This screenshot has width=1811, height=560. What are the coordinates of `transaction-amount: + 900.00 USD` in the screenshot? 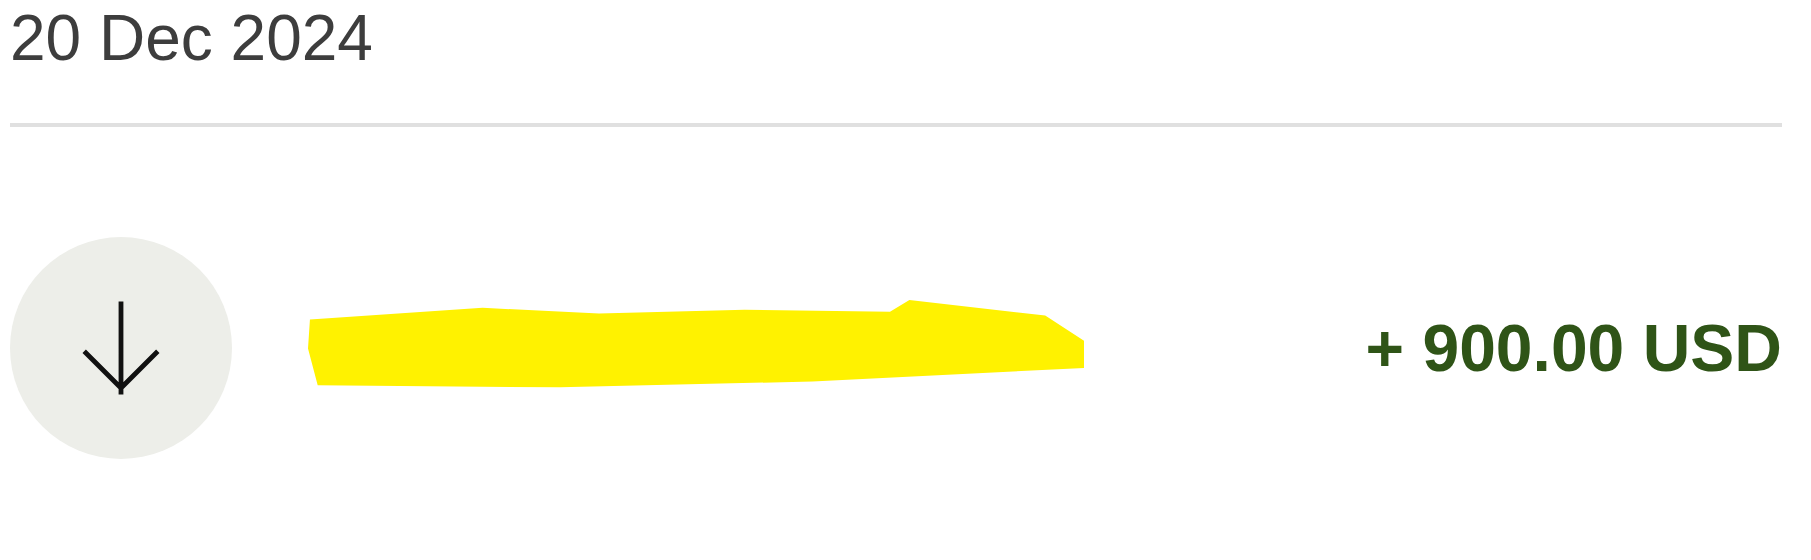 It's located at (1573, 348).